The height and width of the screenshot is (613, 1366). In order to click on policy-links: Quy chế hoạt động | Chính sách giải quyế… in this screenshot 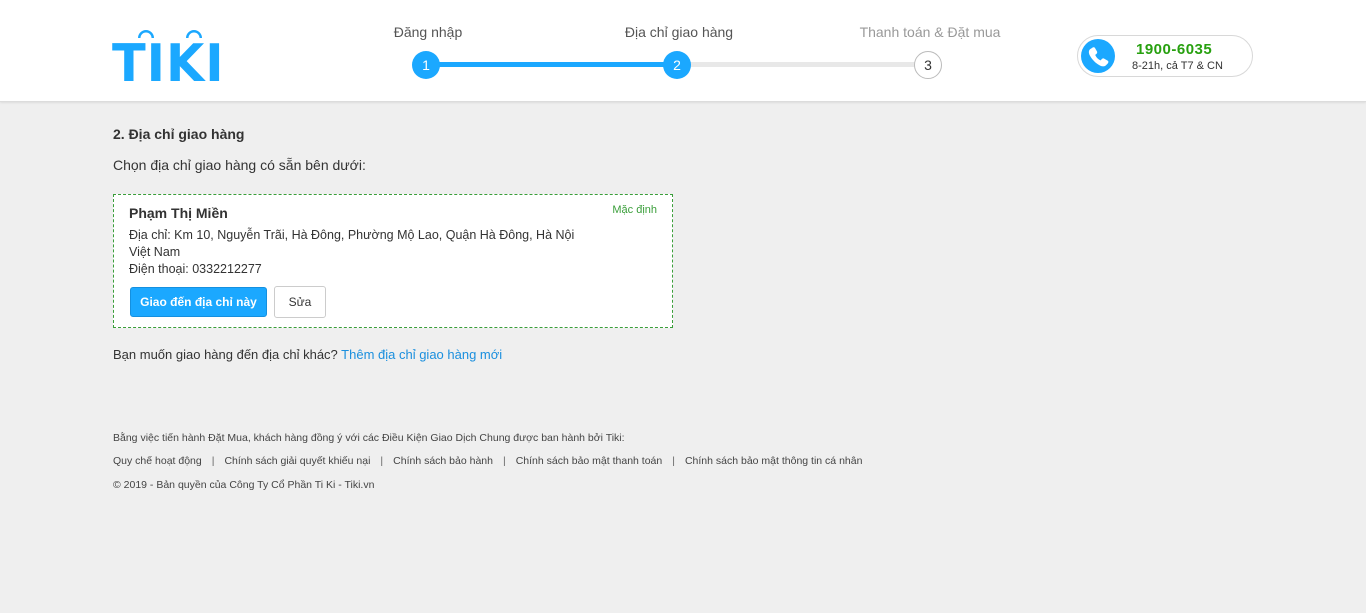, I will do `click(487, 461)`.